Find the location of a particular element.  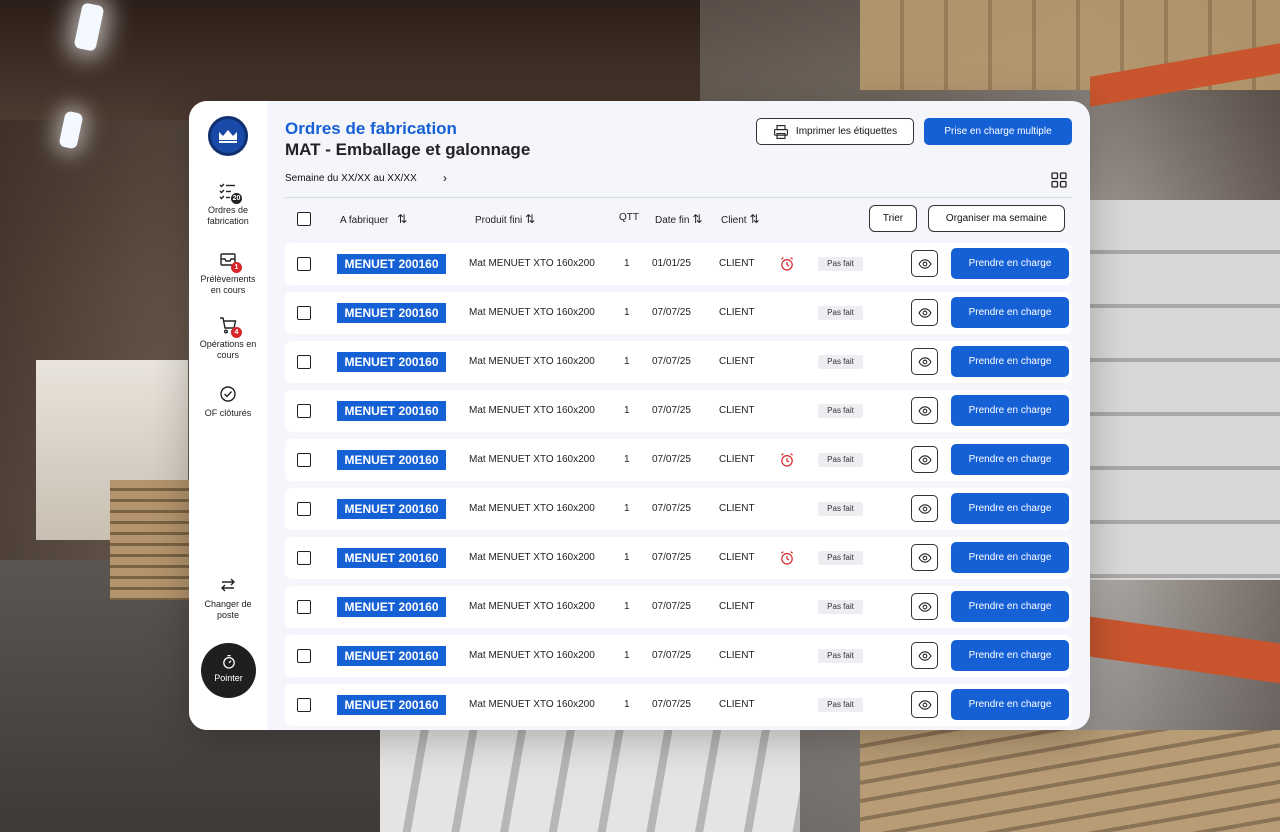

sort-button: Trier is located at coordinates (893, 218).